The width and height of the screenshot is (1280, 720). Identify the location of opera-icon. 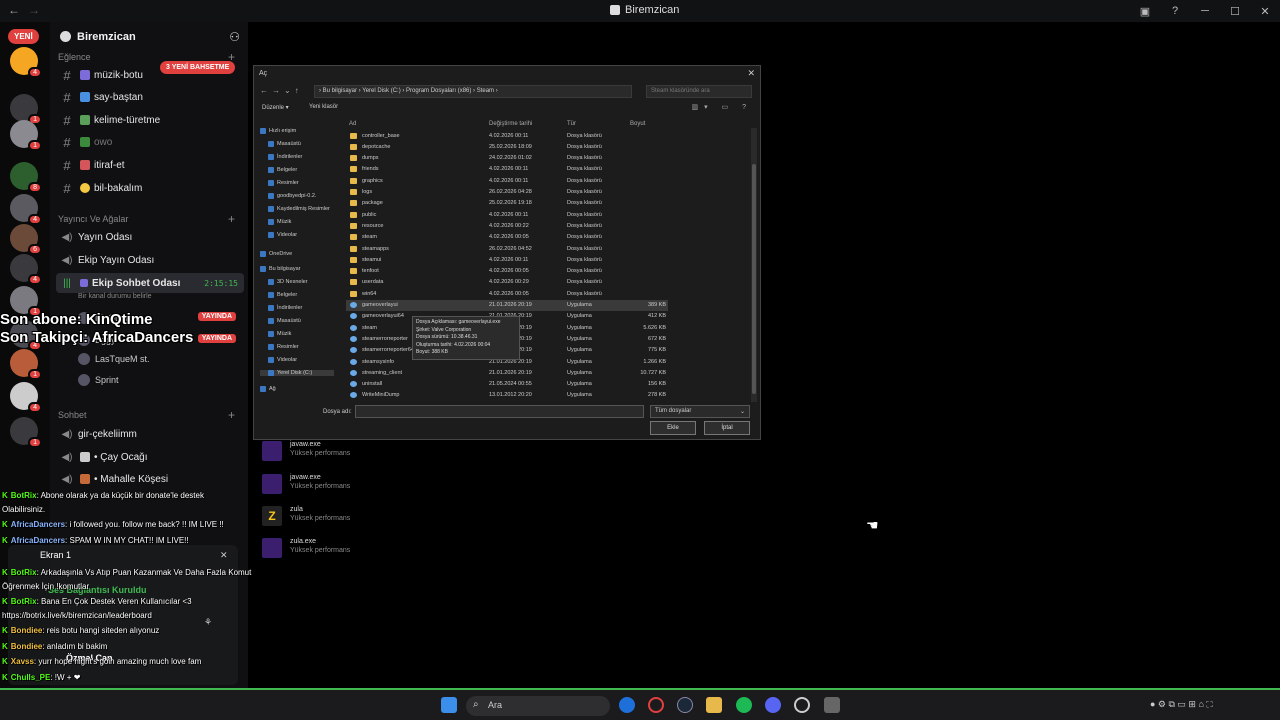
(656, 705).